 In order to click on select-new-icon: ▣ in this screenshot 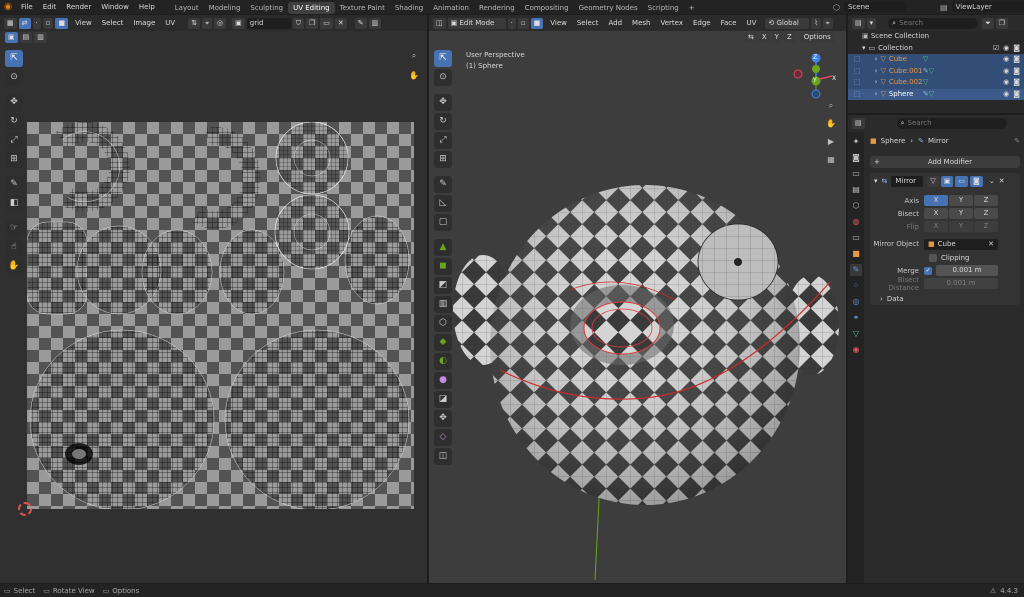, I will do `click(11, 37)`.